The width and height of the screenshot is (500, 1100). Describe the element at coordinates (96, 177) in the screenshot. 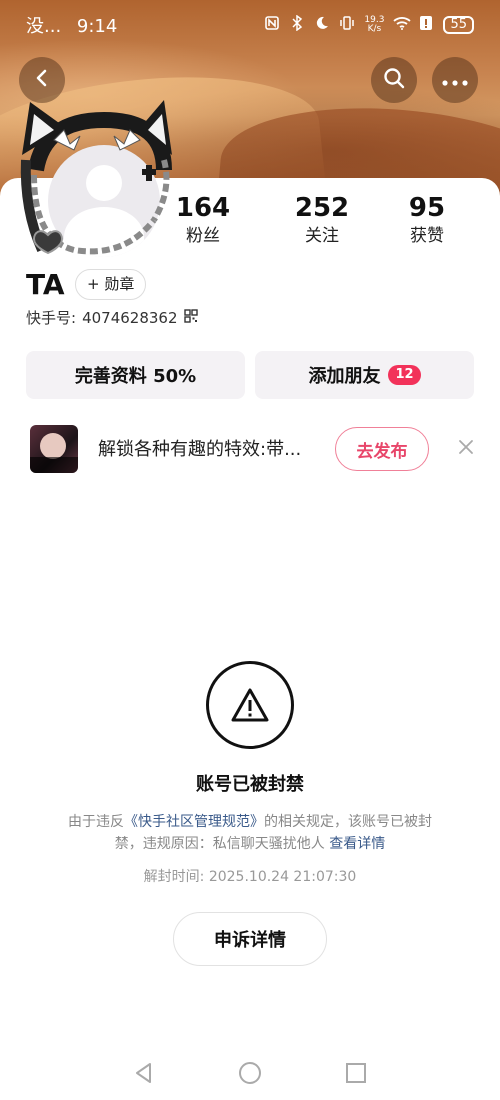

I see `avatar-cat-ear-frame` at that location.